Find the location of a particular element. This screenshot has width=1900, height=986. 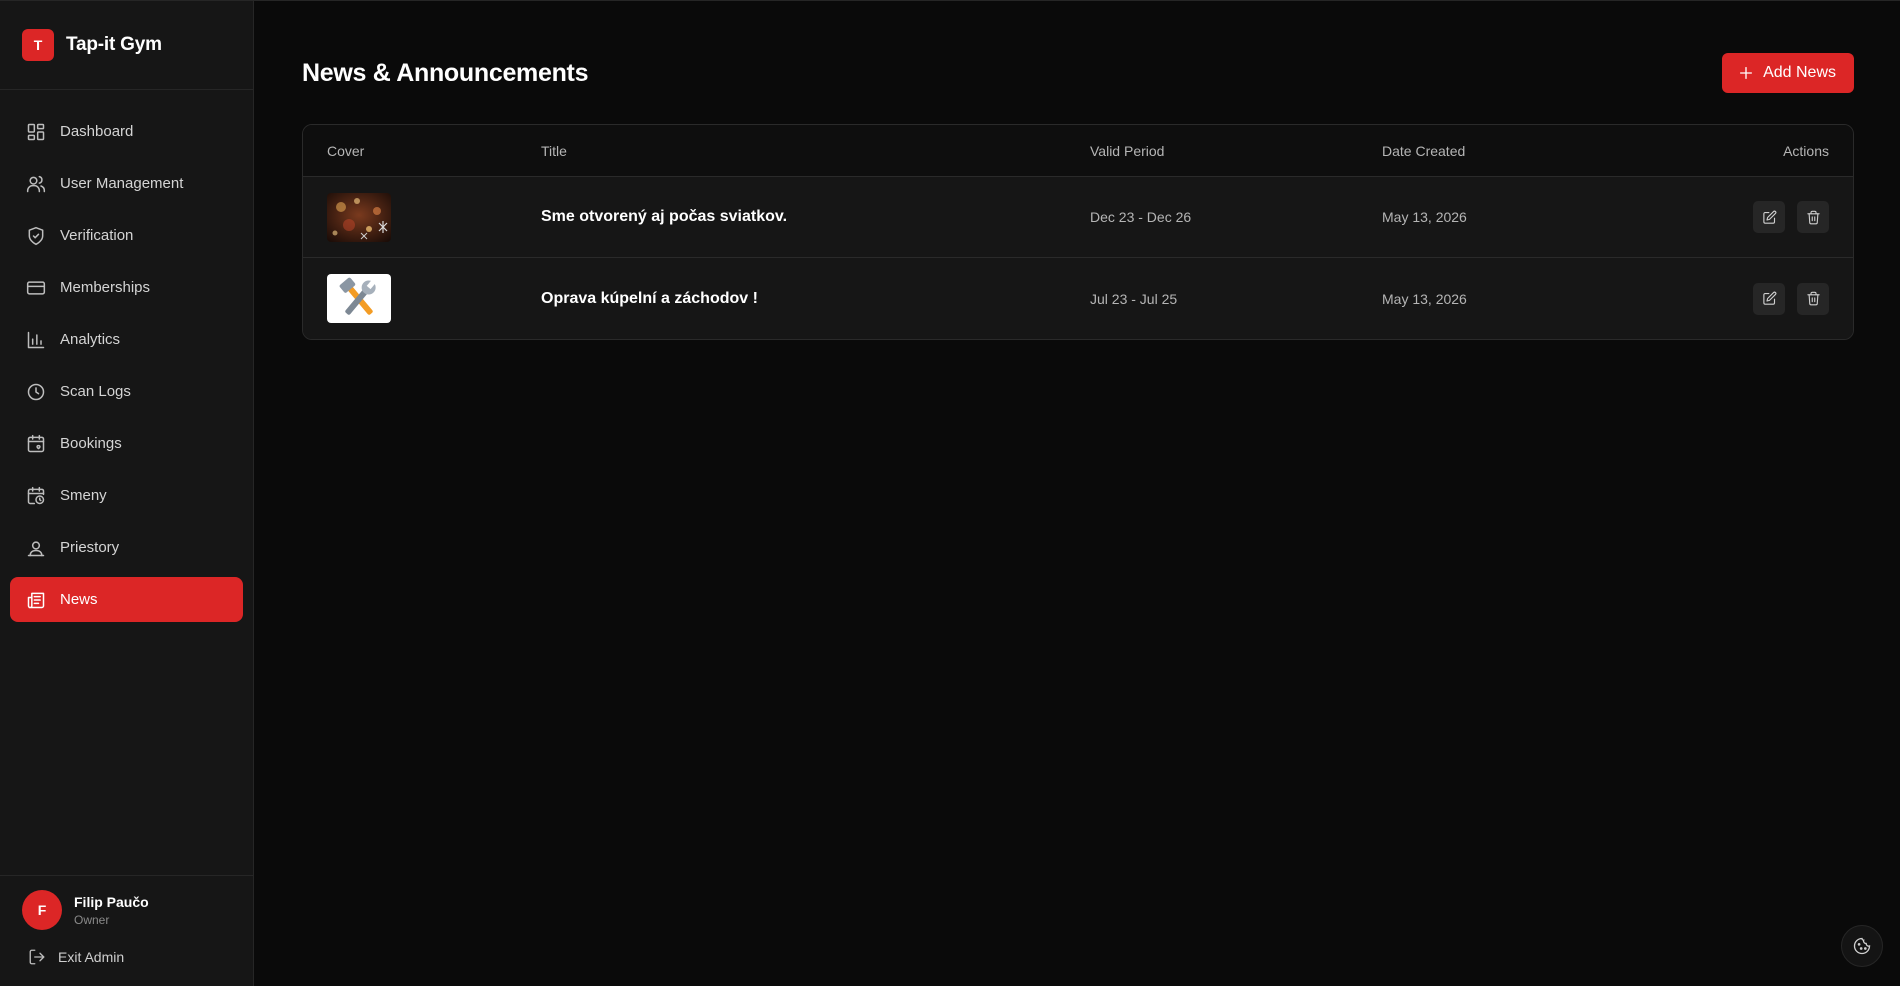

column-header-valid-period: Valid Period is located at coordinates (1127, 150).